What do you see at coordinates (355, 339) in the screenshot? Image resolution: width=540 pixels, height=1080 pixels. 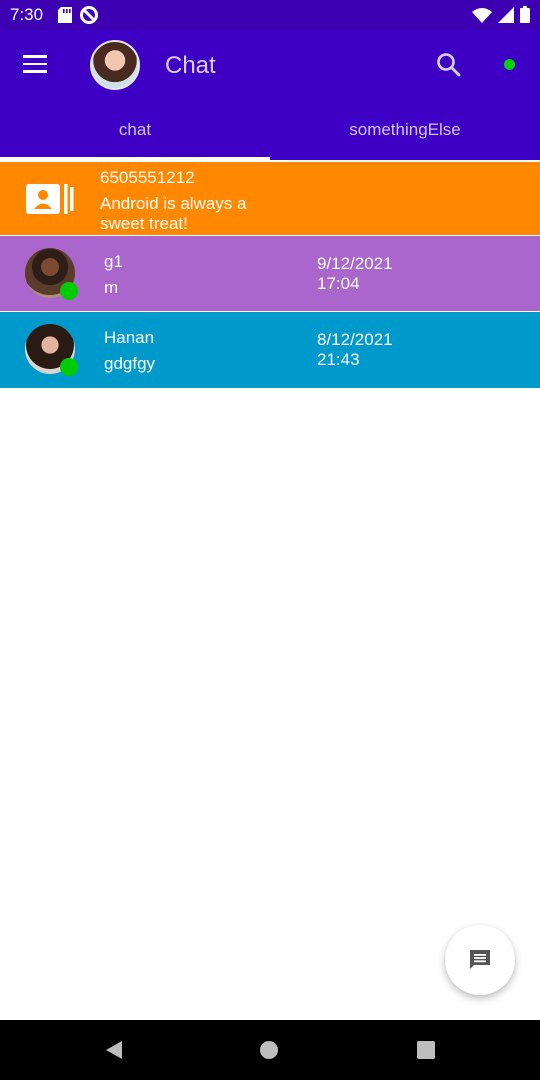 I see `chat-date: 8/12/2021` at bounding box center [355, 339].